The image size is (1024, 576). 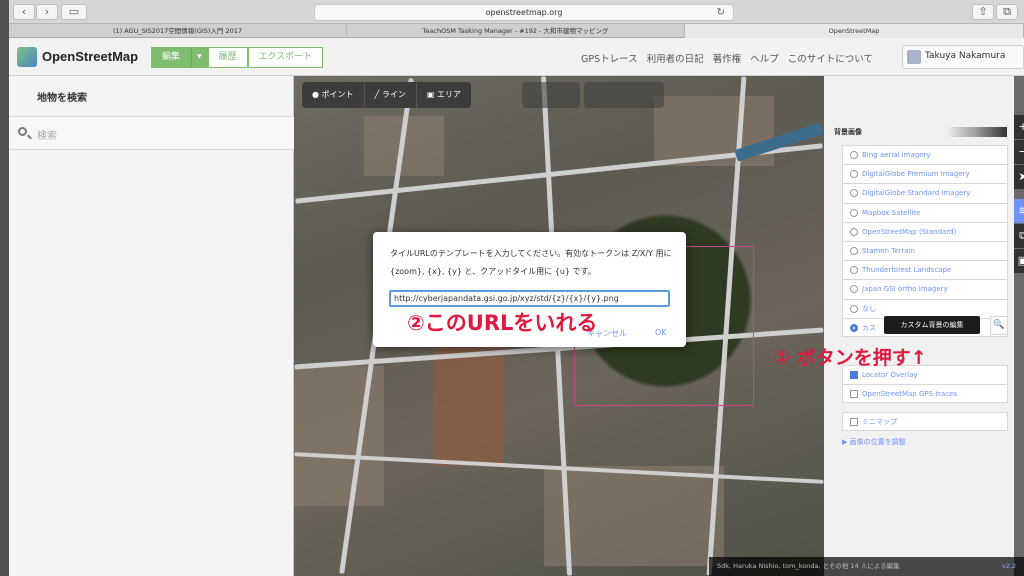 I want to click on history-button: 履歴, so click(x=227, y=57).